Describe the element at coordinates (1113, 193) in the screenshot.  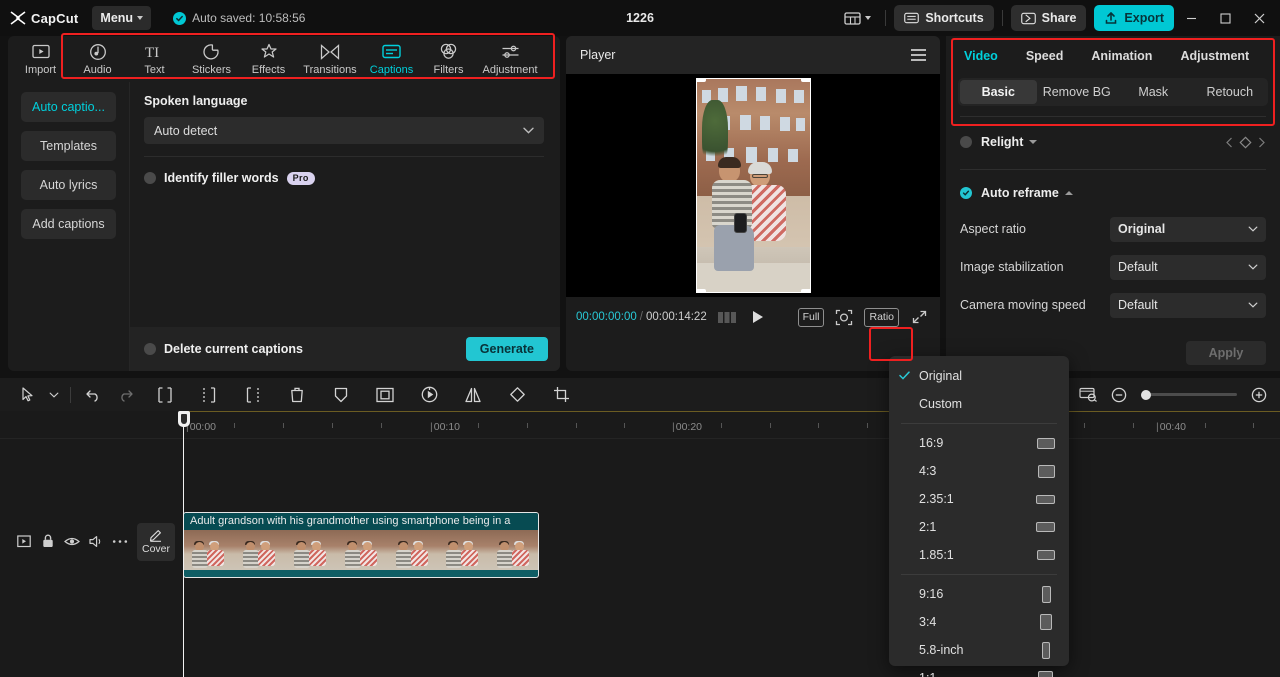
I see `auto-reframe-row: Auto reframe` at that location.